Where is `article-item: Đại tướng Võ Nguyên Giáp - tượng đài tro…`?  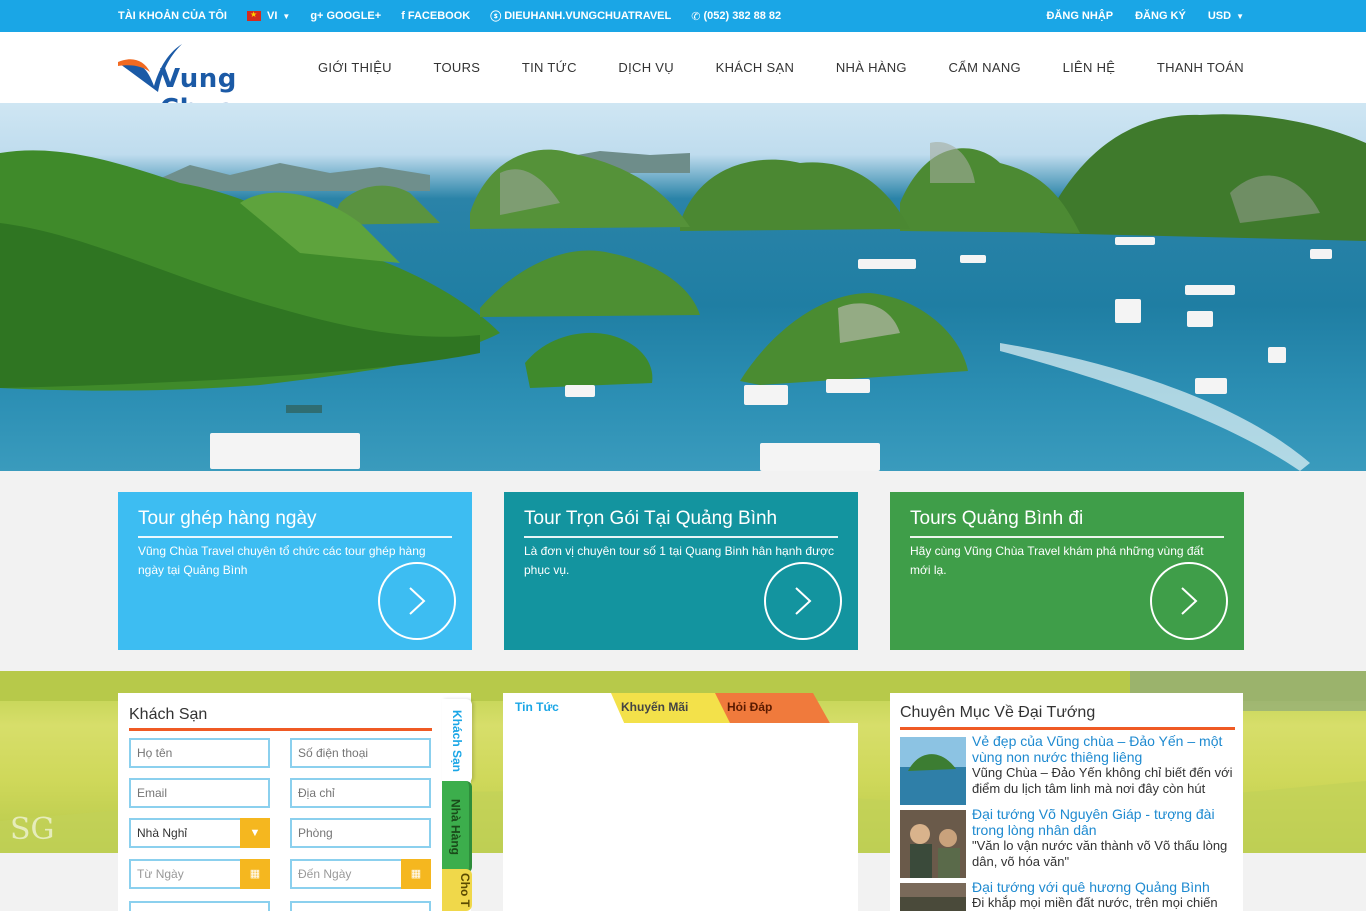 article-item: Đại tướng Võ Nguyên Giáp - tượng đài tro… is located at coordinates (1069, 842).